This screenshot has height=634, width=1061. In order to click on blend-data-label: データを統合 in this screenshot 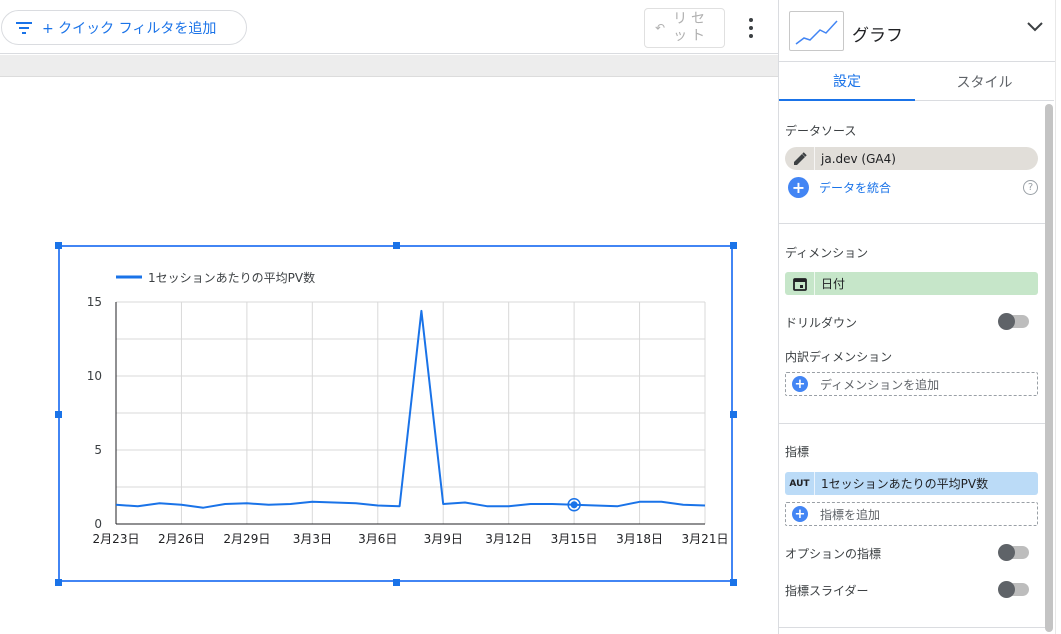, I will do `click(855, 188)`.